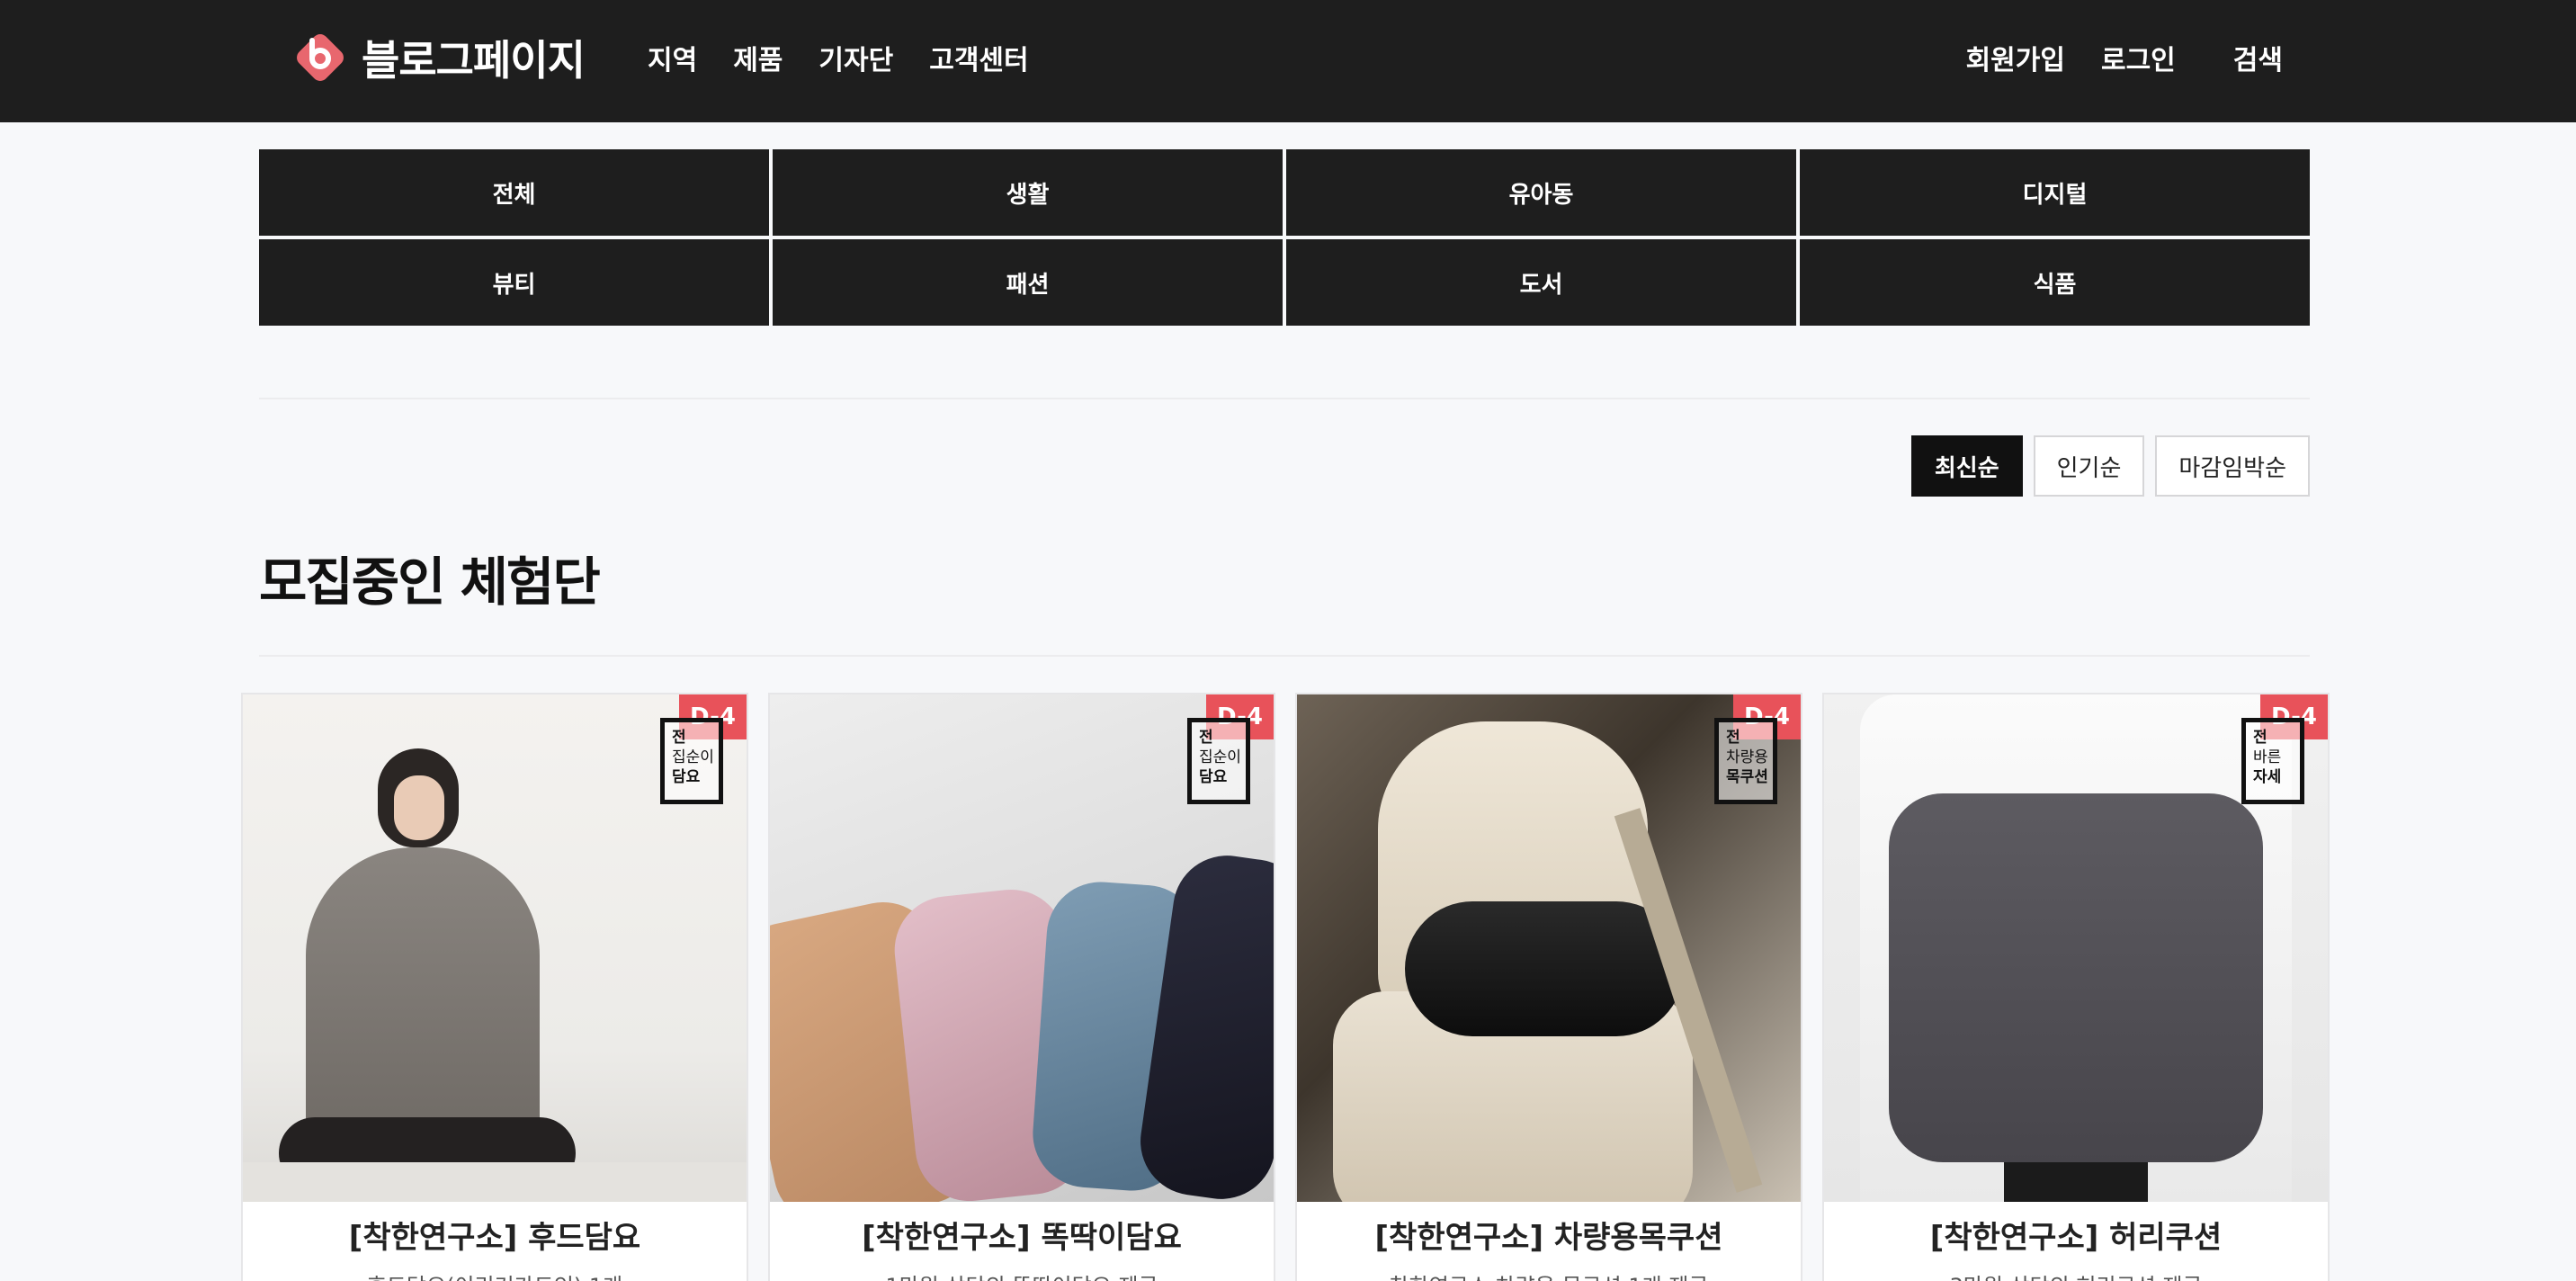 The image size is (2576, 1281). What do you see at coordinates (1028, 282) in the screenshot?
I see `category-fashion: 패션` at bounding box center [1028, 282].